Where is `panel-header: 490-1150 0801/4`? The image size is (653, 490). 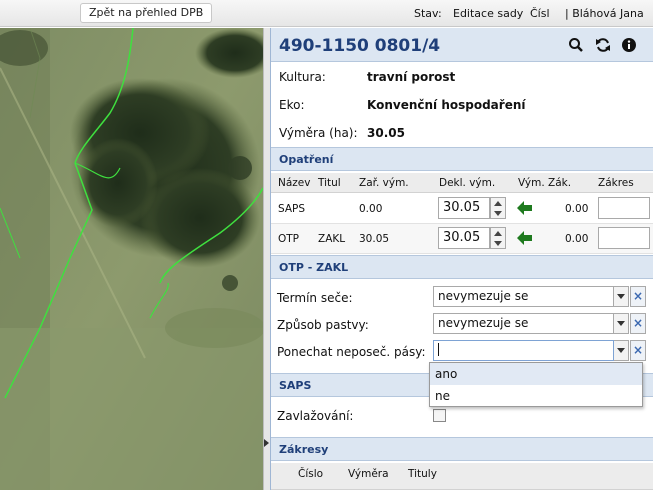 panel-header: 490-1150 0801/4 is located at coordinates (462, 45).